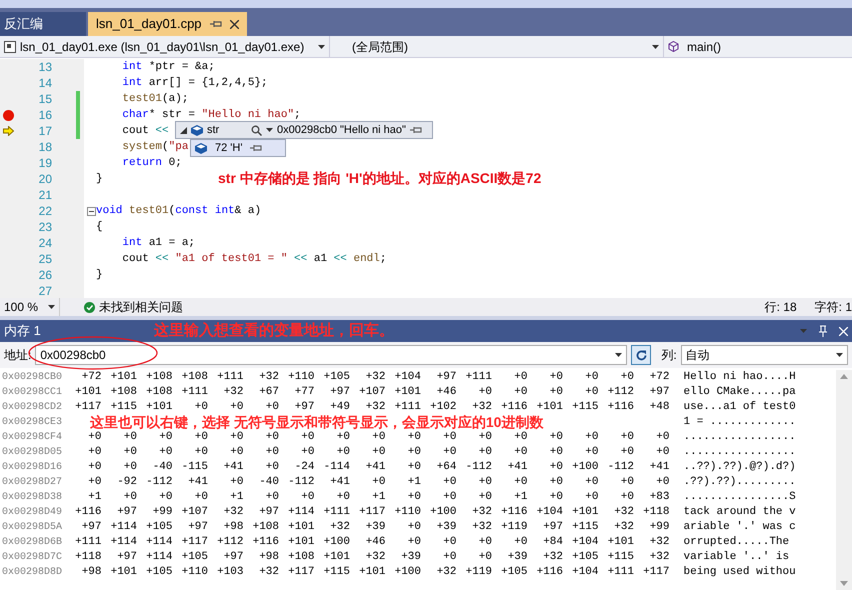  I want to click on memory-value: -115, so click(194, 467).